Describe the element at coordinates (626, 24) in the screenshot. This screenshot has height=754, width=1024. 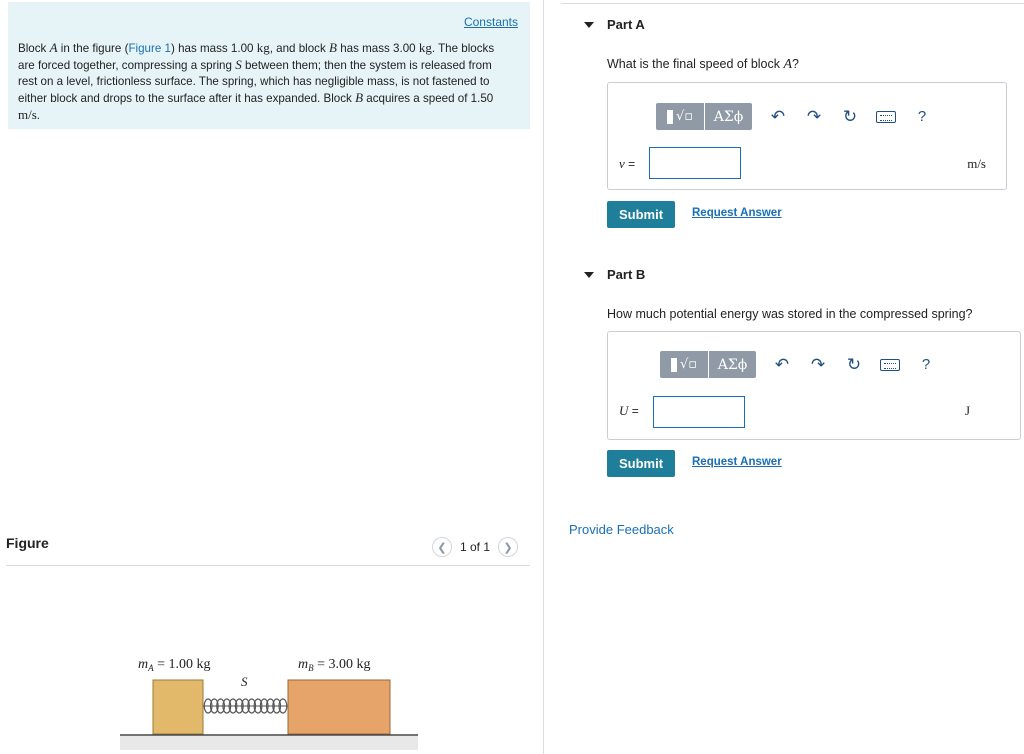
I see `part-a-title: Part A` at that location.